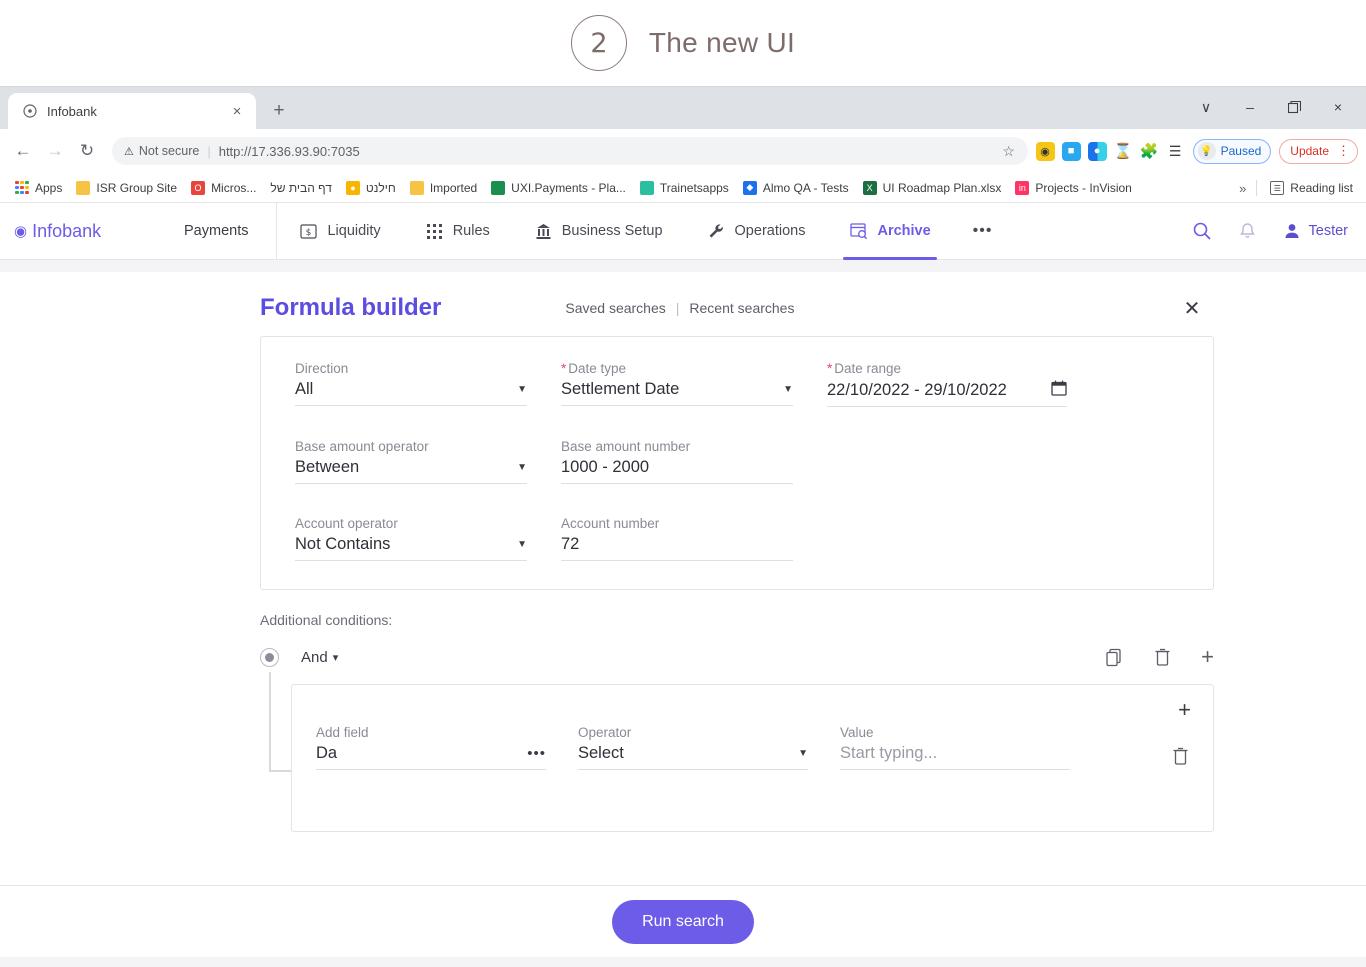 The width and height of the screenshot is (1366, 967). What do you see at coordinates (280, 771) in the screenshot?
I see `group-connector-branch` at bounding box center [280, 771].